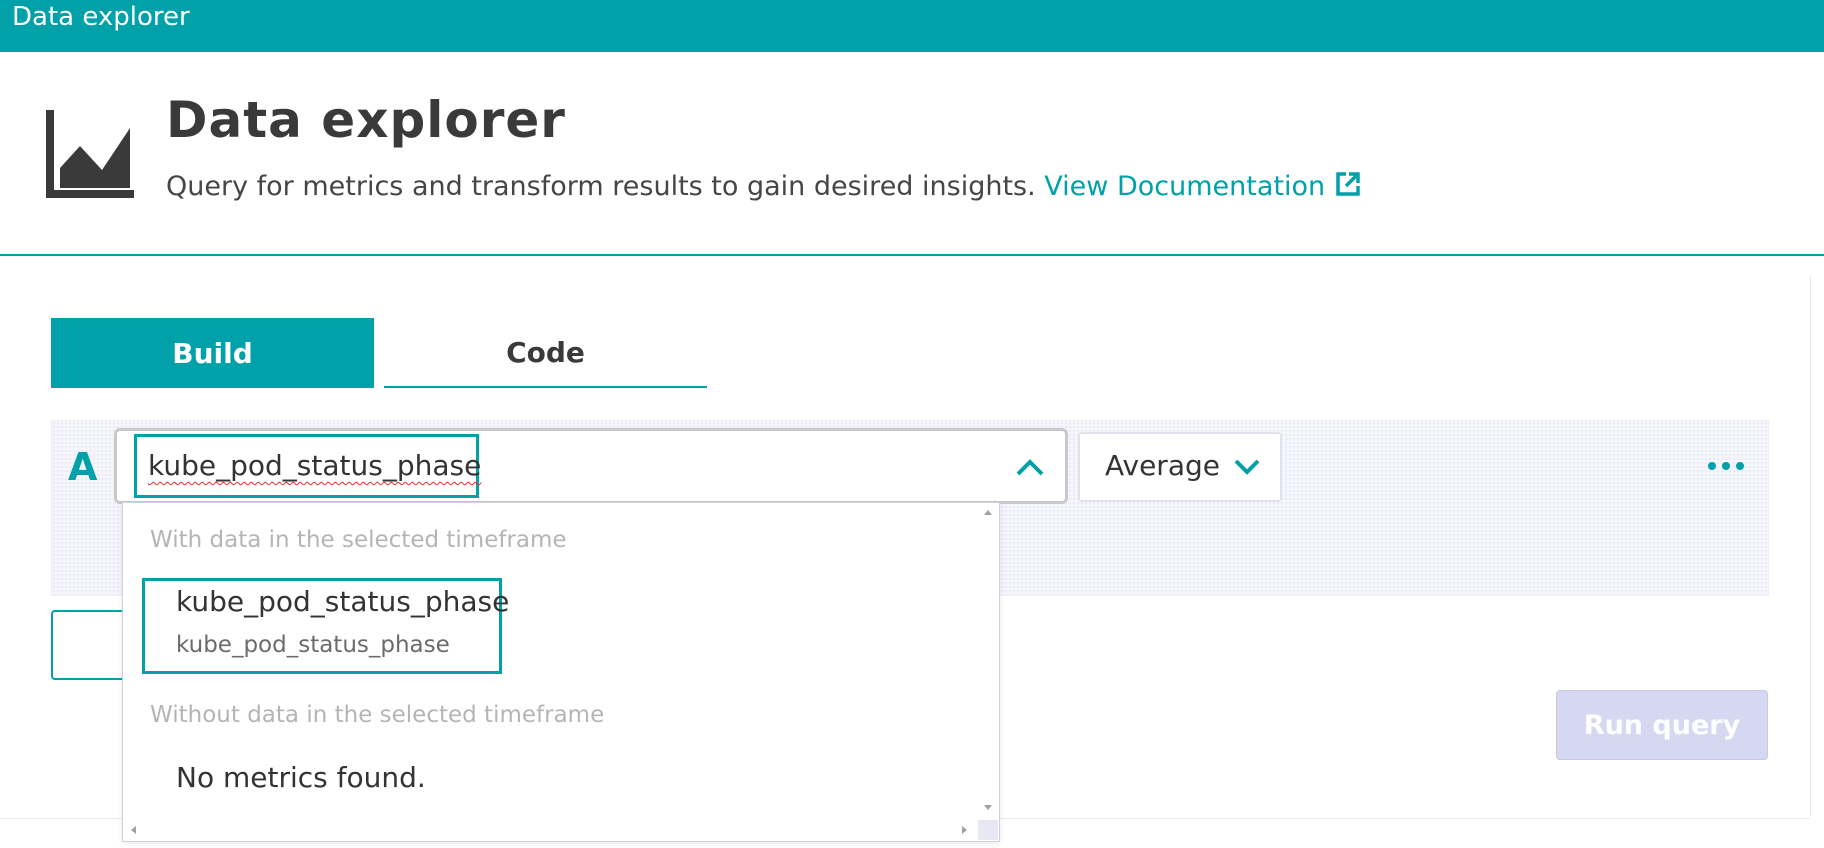 The image size is (1824, 848). I want to click on suggestion-subtitle: kube_pod_status_phase, so click(313, 645).